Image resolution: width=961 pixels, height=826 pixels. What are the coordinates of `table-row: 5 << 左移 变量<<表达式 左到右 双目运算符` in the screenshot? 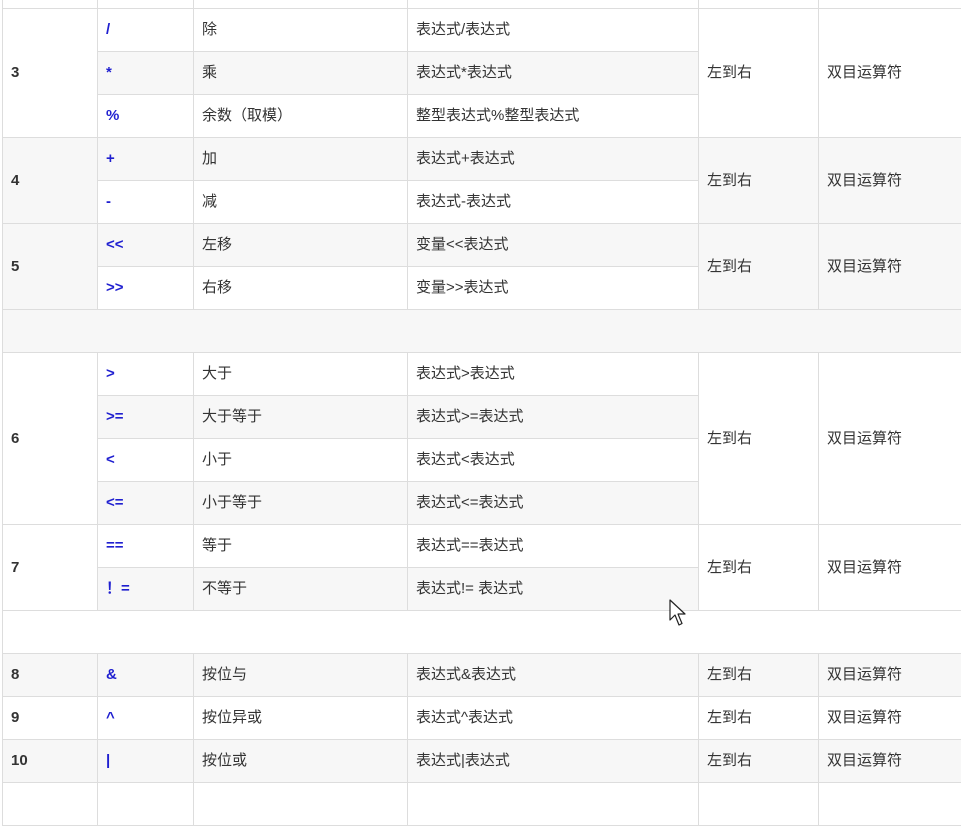 It's located at (482, 245).